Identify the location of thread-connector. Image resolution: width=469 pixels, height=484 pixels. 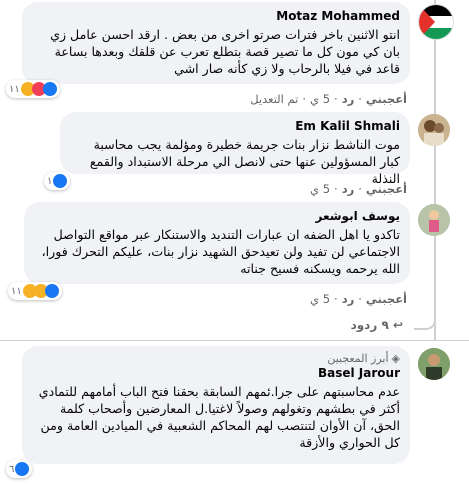
(425, 315).